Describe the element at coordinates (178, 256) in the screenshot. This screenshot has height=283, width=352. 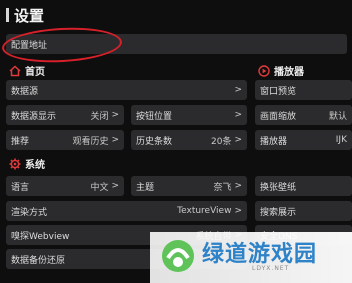
I see `watermark-logo-icon` at that location.